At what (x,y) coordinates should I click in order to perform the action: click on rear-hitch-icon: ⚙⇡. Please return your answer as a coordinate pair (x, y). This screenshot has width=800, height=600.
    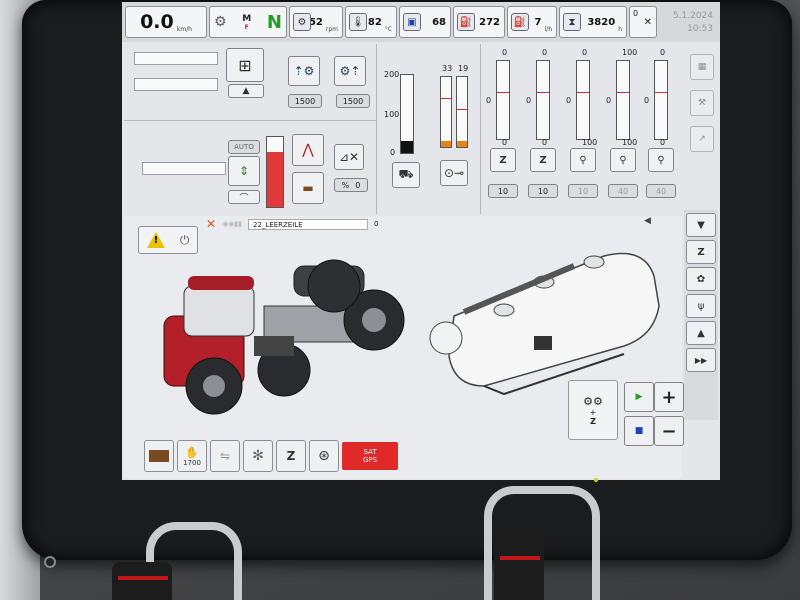
    Looking at the image, I should click on (350, 71).